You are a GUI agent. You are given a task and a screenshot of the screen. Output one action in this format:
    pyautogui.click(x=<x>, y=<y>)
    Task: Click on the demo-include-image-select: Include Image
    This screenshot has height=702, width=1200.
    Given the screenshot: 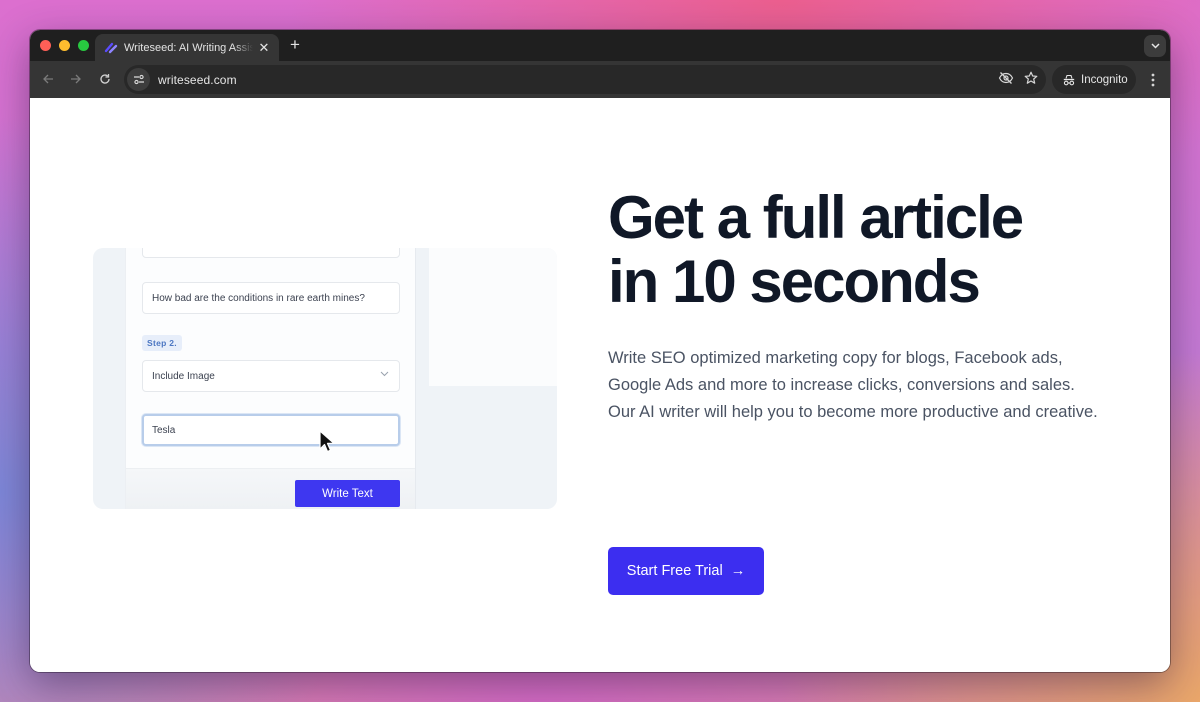 What is the action you would take?
    pyautogui.click(x=271, y=376)
    